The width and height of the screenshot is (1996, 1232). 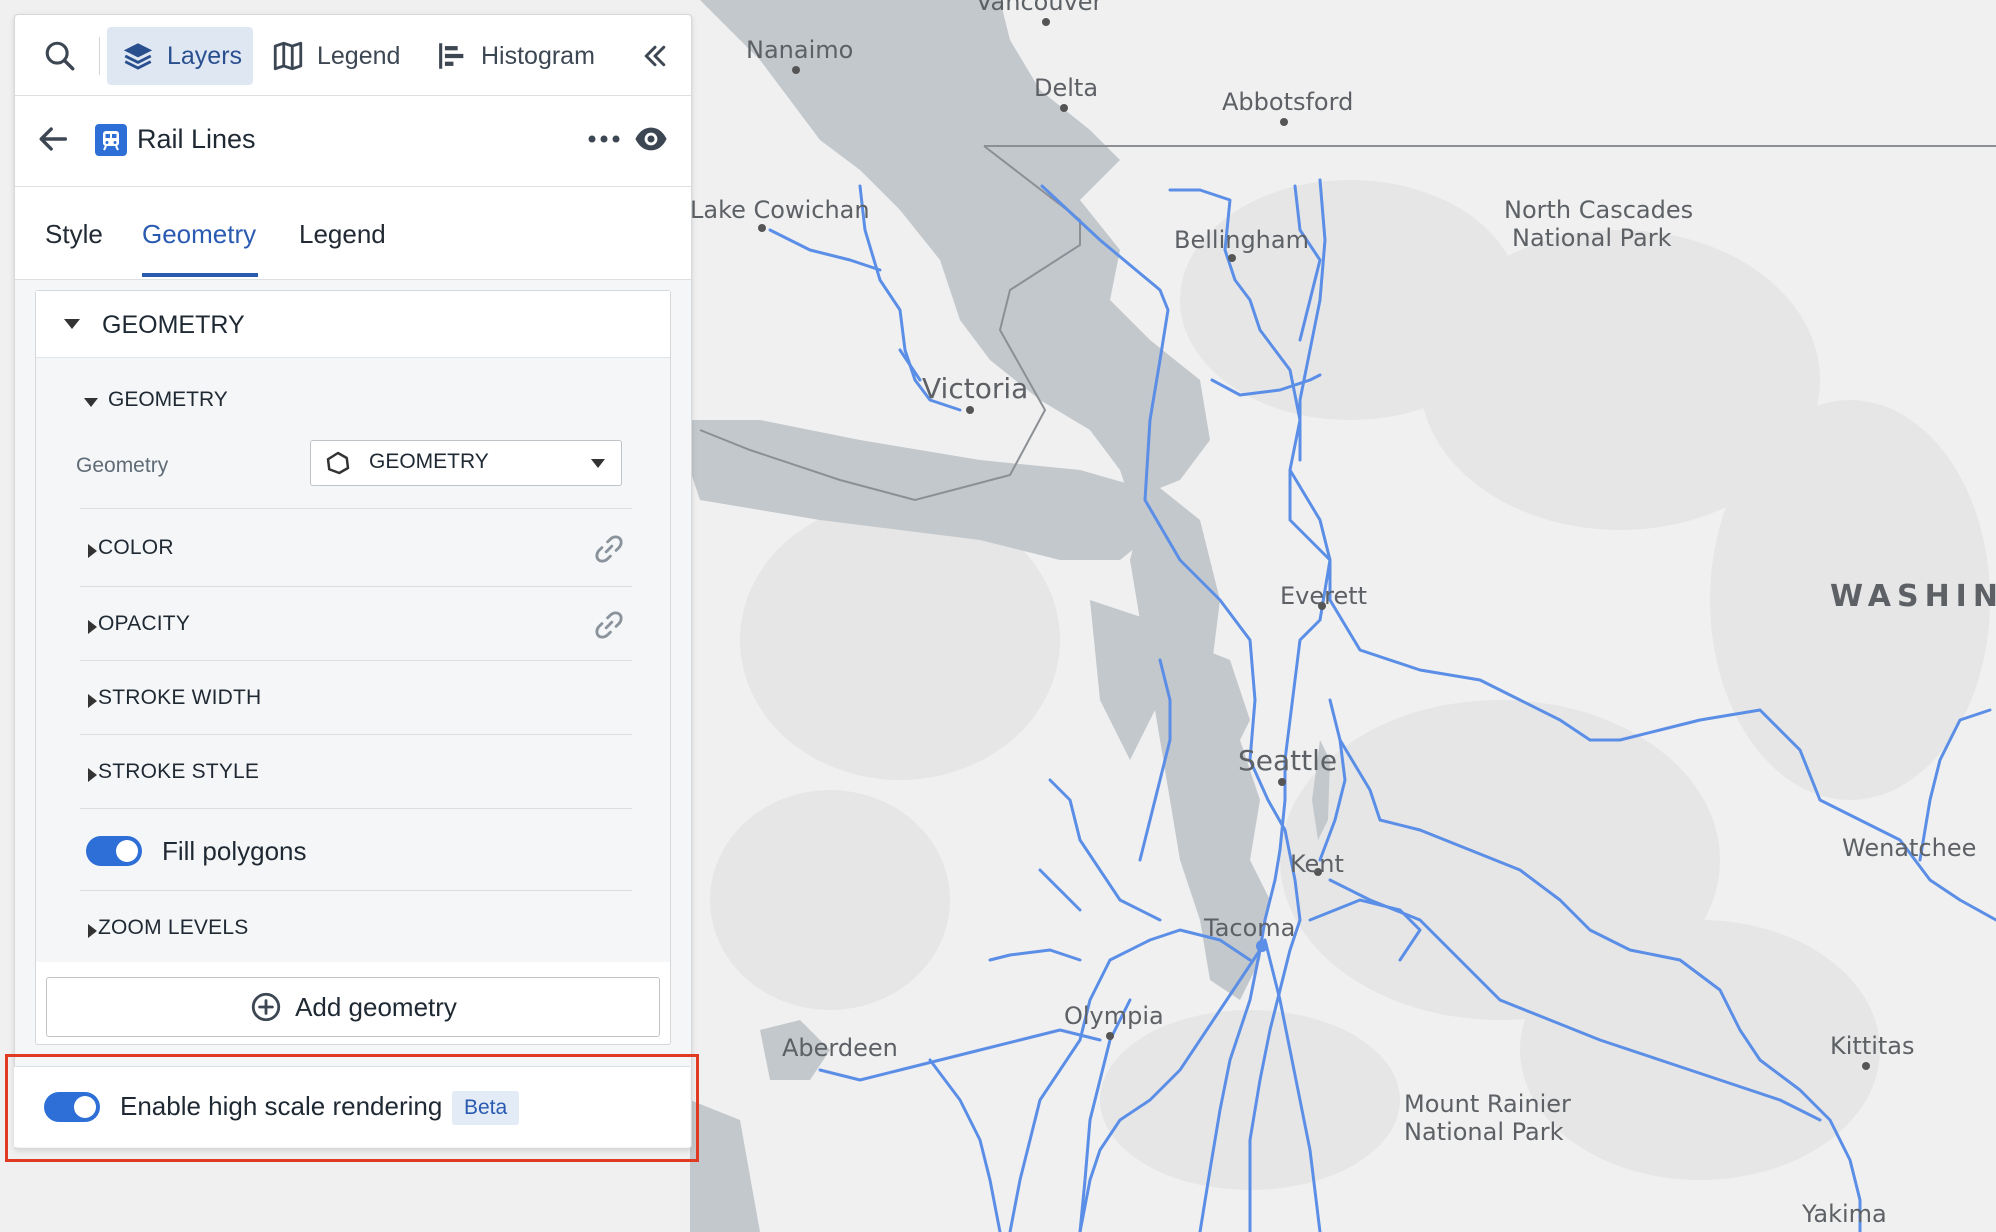 I want to click on train-icon, so click(x=111, y=140).